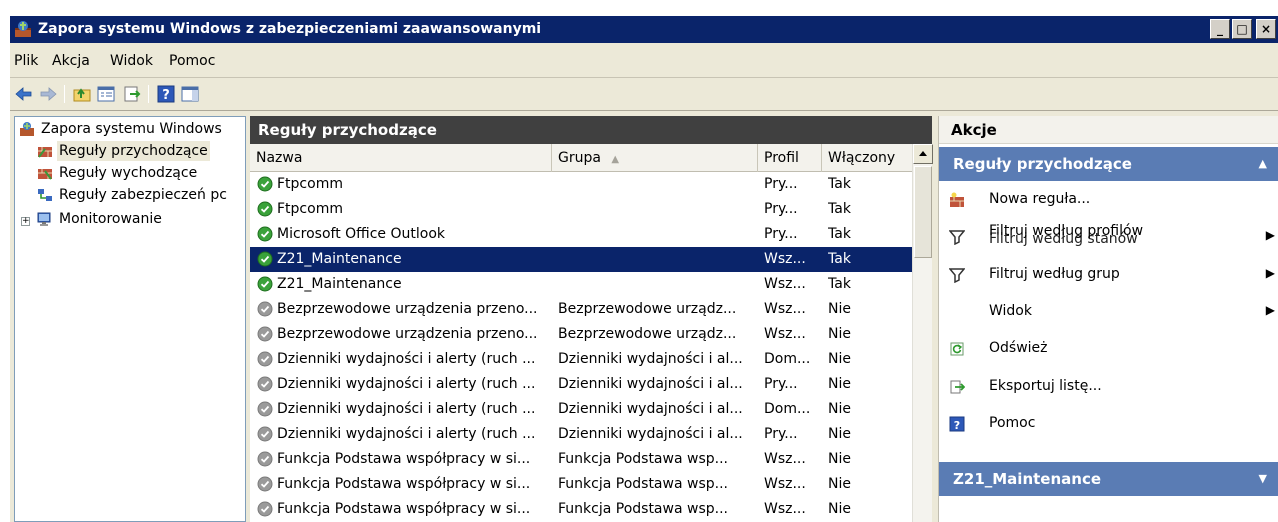  I want to click on scroll-up-button, so click(923, 154).